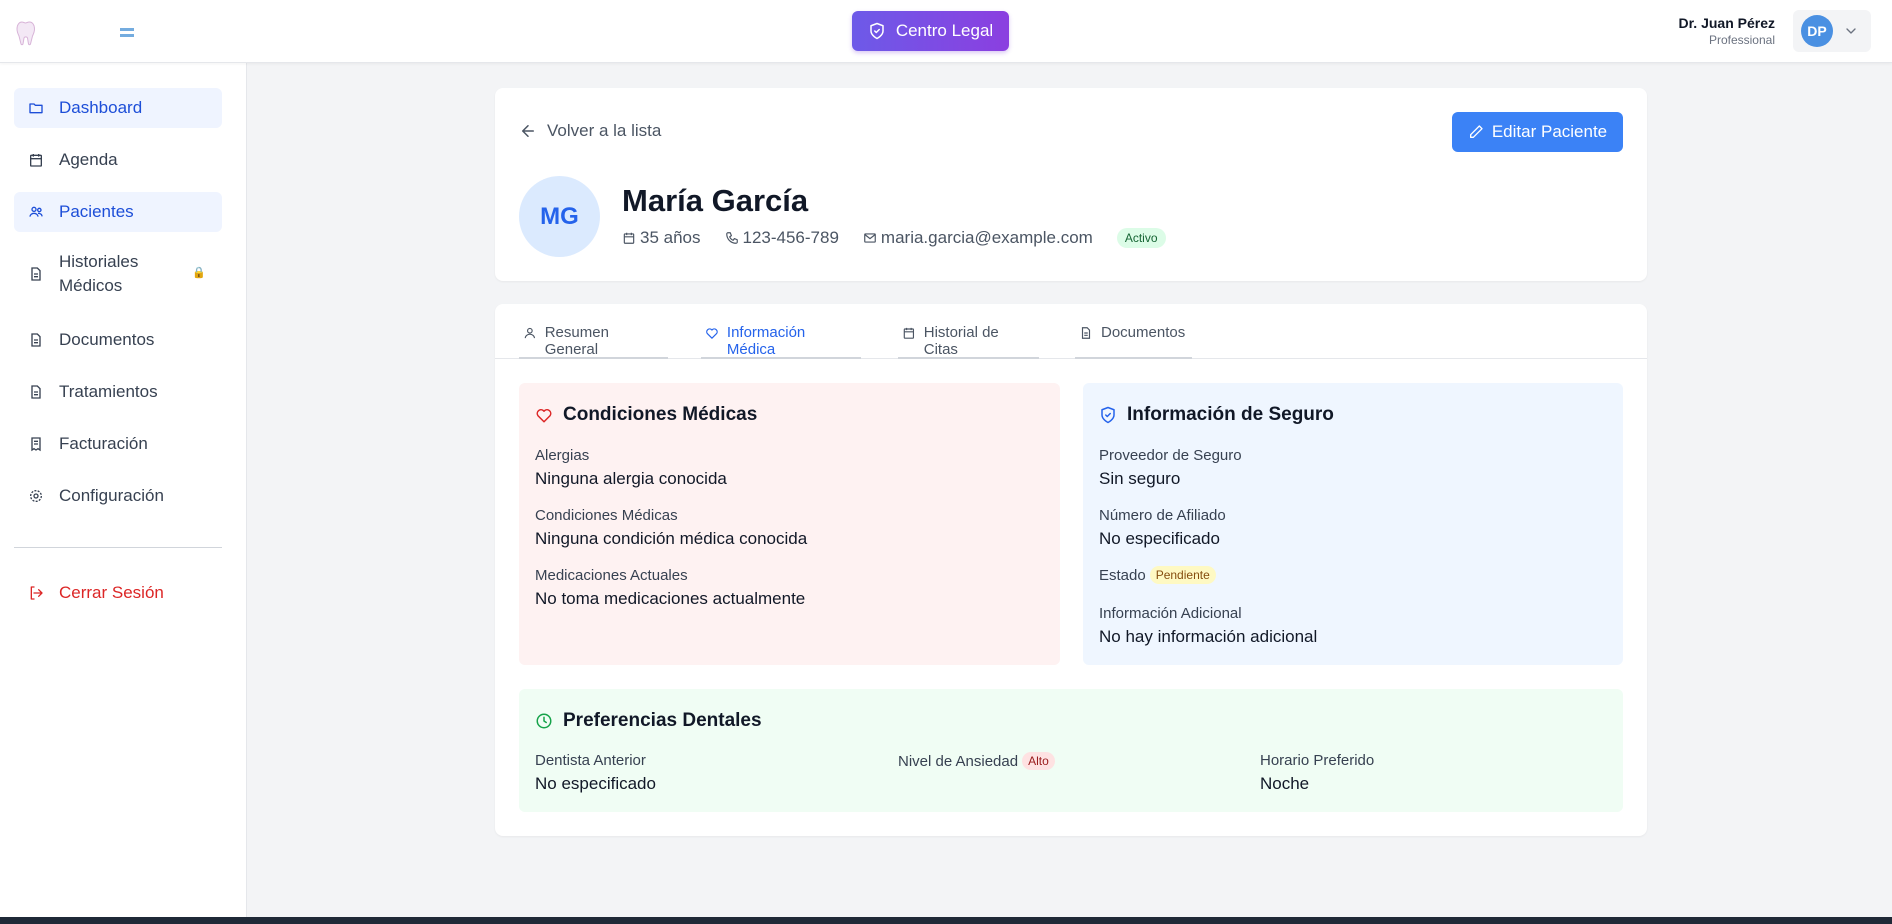  Describe the element at coordinates (715, 200) in the screenshot. I see `patient-name: María García` at that location.